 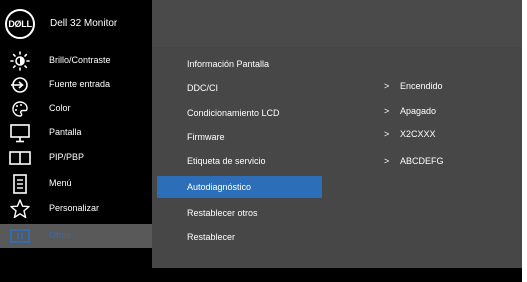 What do you see at coordinates (20, 184) in the screenshot?
I see `menu-icon` at bounding box center [20, 184].